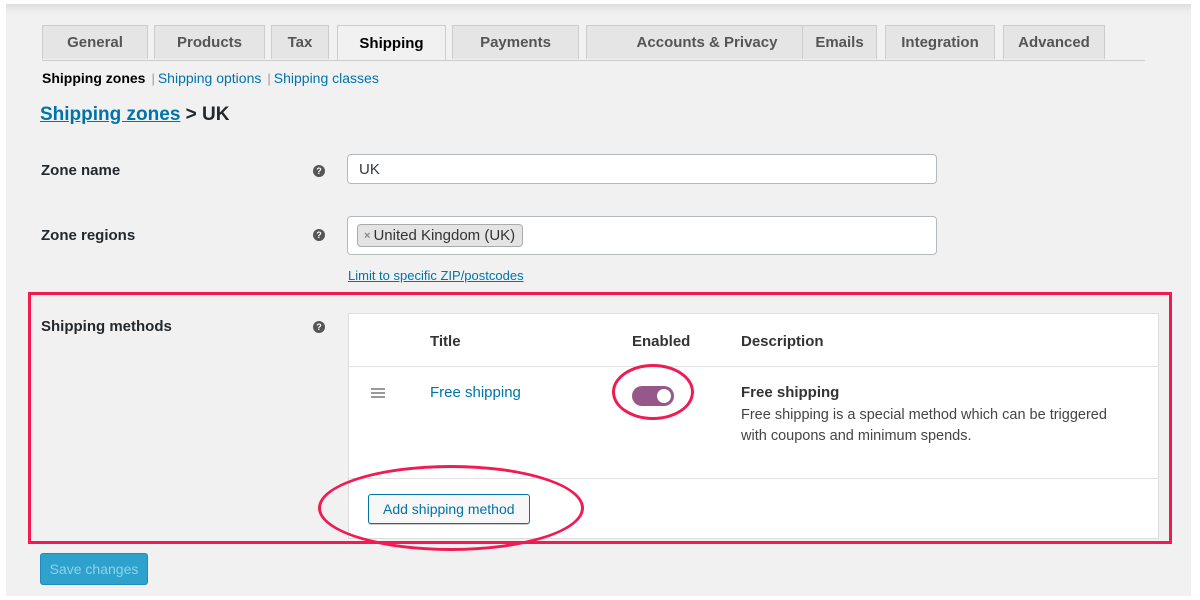 The width and height of the screenshot is (1200, 600). What do you see at coordinates (81, 170) in the screenshot?
I see `zone-name-label: Zone name` at bounding box center [81, 170].